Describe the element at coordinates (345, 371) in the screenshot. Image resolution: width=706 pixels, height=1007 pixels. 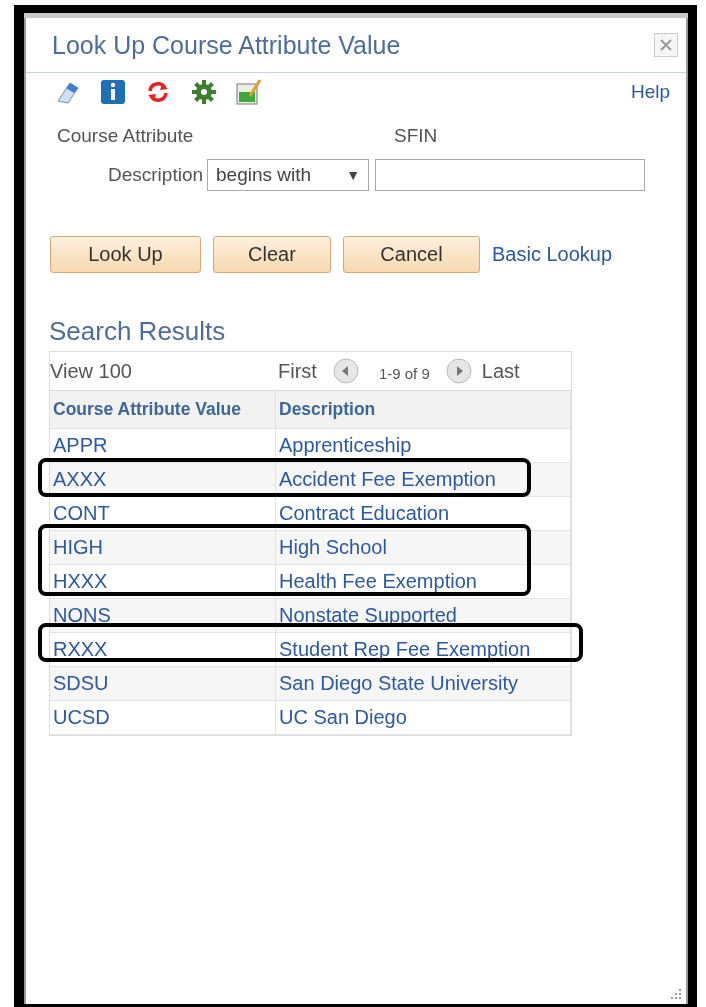
I see `previous-icon` at that location.